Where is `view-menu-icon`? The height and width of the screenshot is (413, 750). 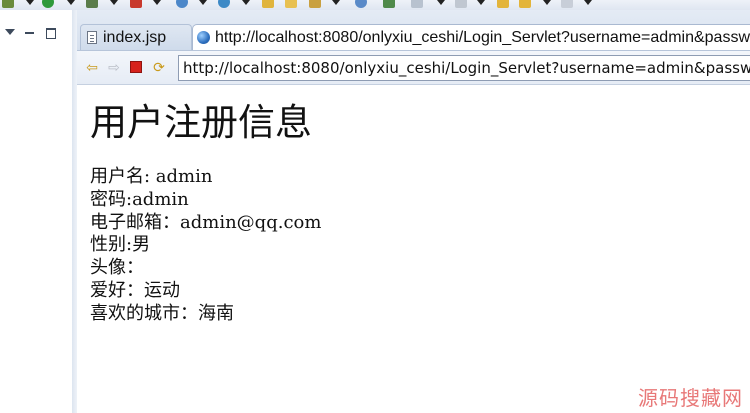
view-menu-icon is located at coordinates (10, 32).